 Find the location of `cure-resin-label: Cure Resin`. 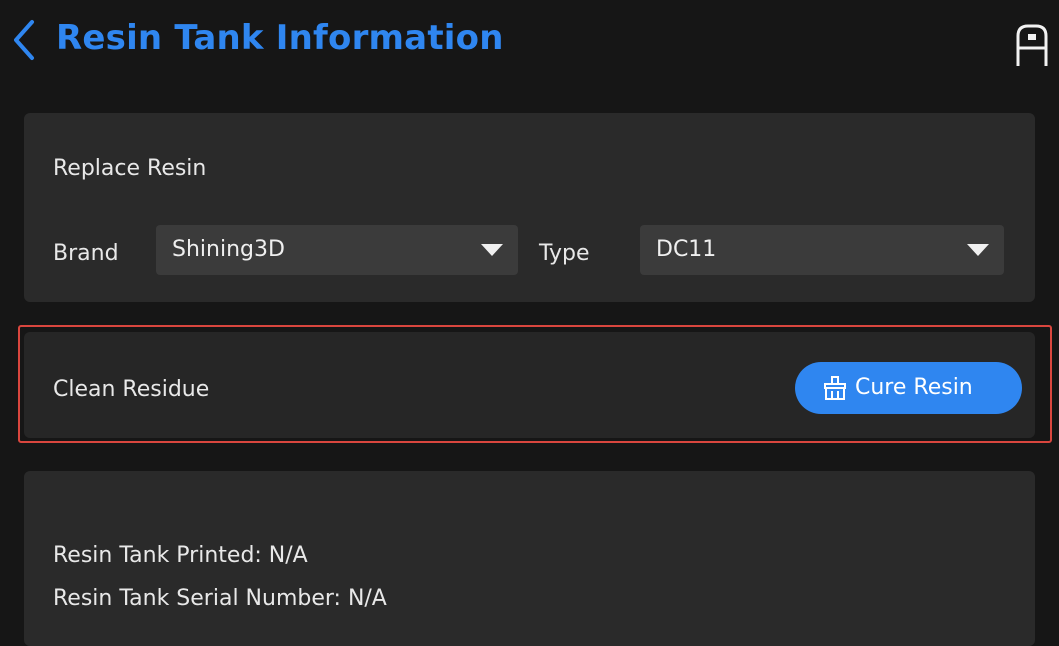

cure-resin-label: Cure Resin is located at coordinates (914, 387).